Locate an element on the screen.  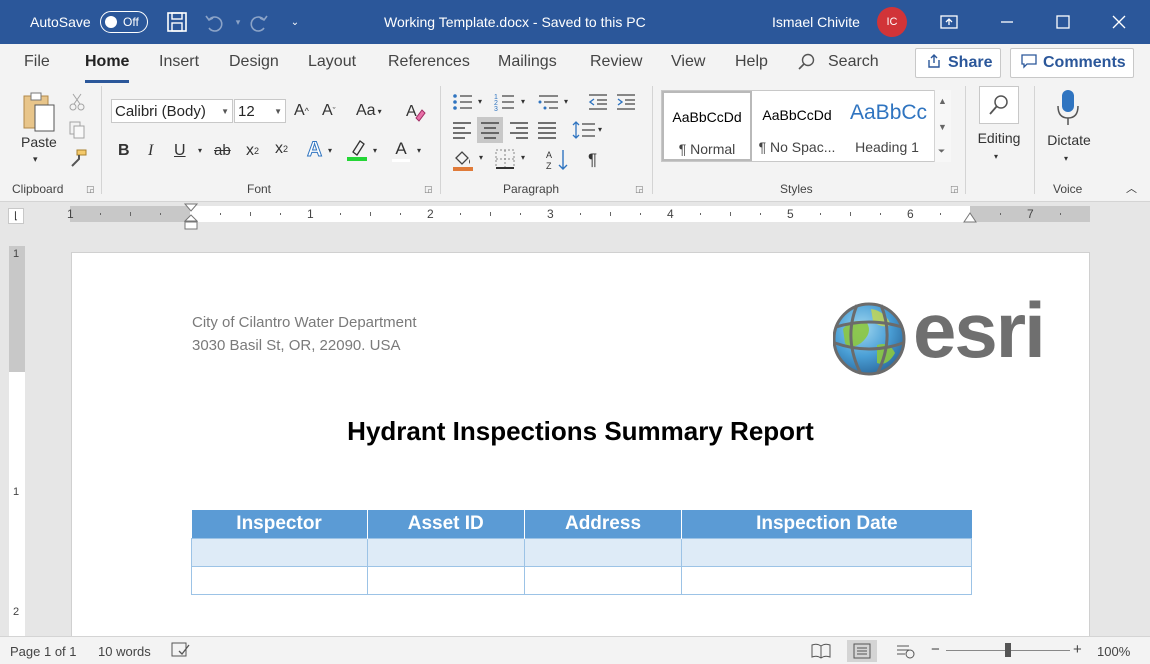
avatar: IC is located at coordinates (892, 22).